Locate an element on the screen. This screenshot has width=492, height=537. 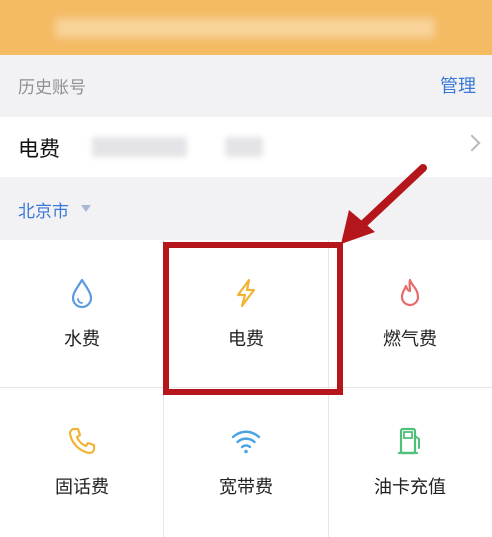
service-label: 固话费 is located at coordinates (82, 487).